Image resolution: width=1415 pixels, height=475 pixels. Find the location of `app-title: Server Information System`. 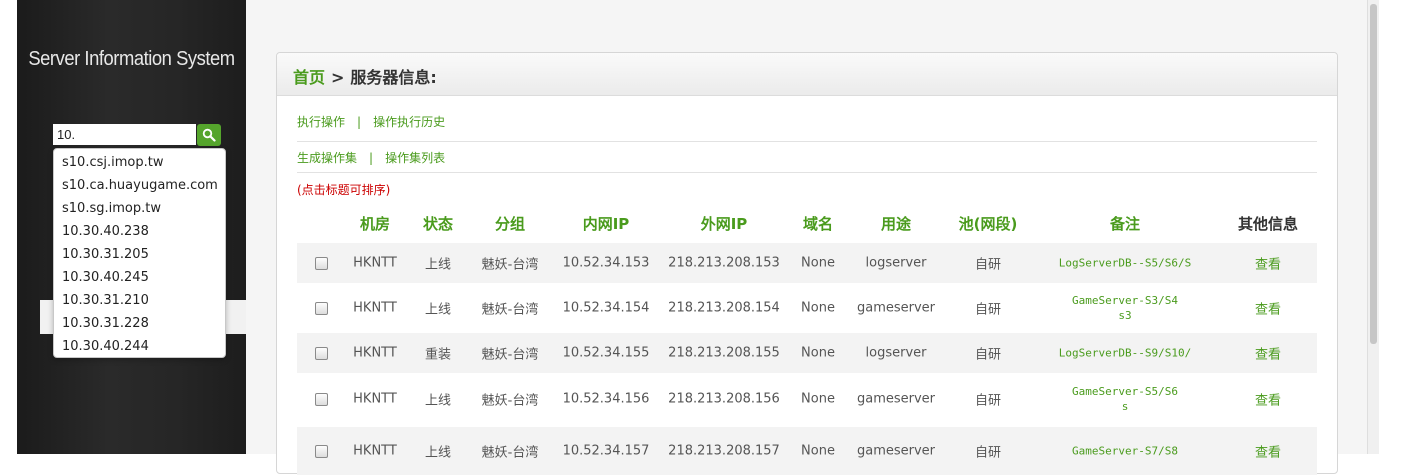

app-title: Server Information System is located at coordinates (131, 59).